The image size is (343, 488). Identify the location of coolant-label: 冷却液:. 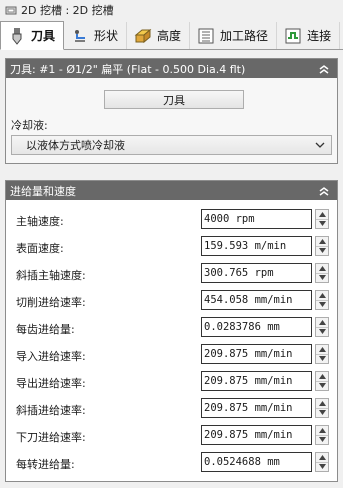
(29, 125).